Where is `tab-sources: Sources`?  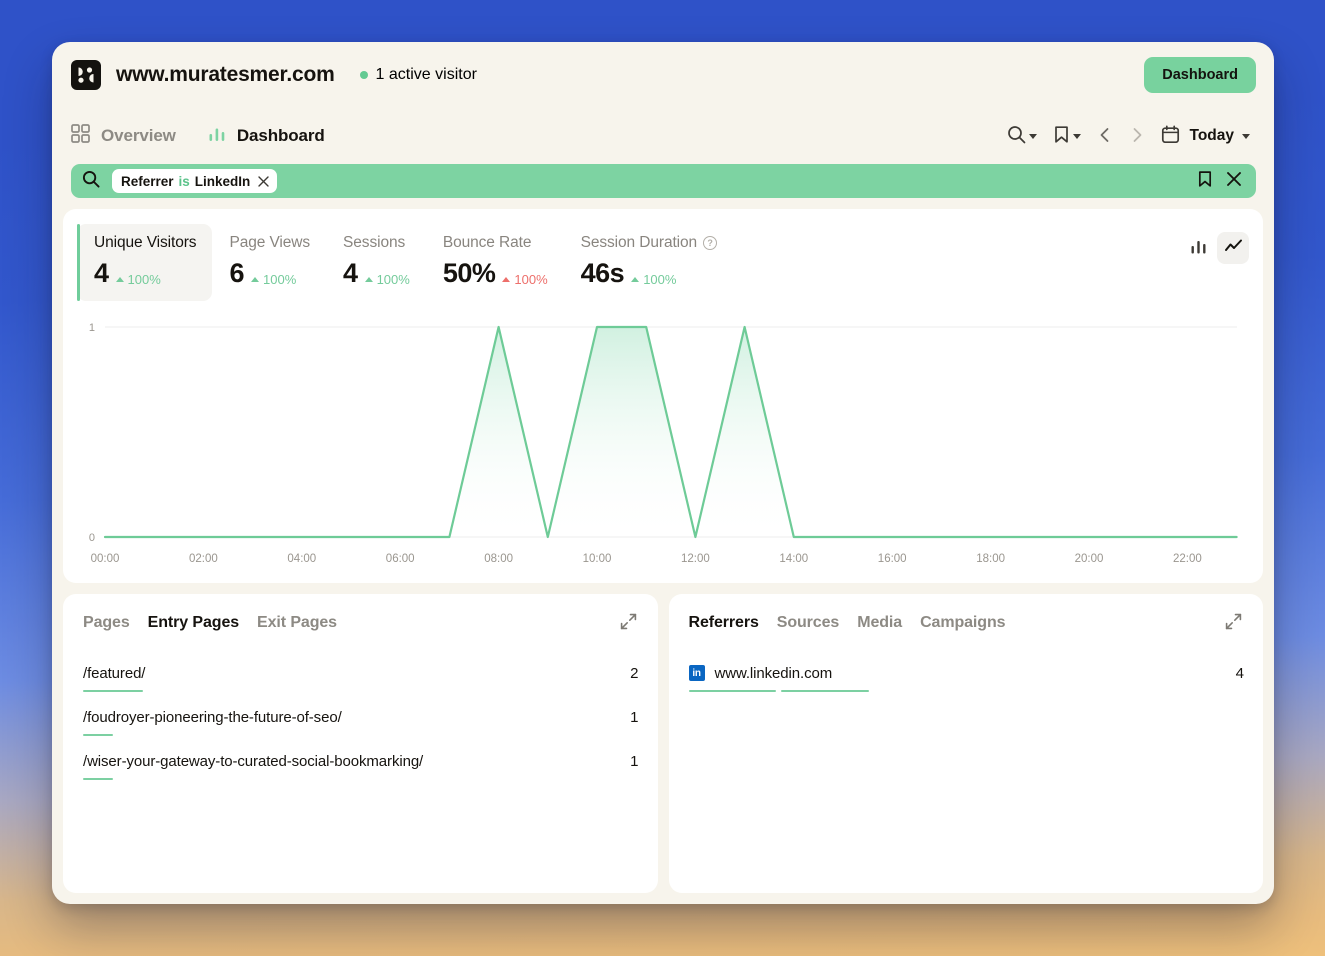 tab-sources: Sources is located at coordinates (808, 623).